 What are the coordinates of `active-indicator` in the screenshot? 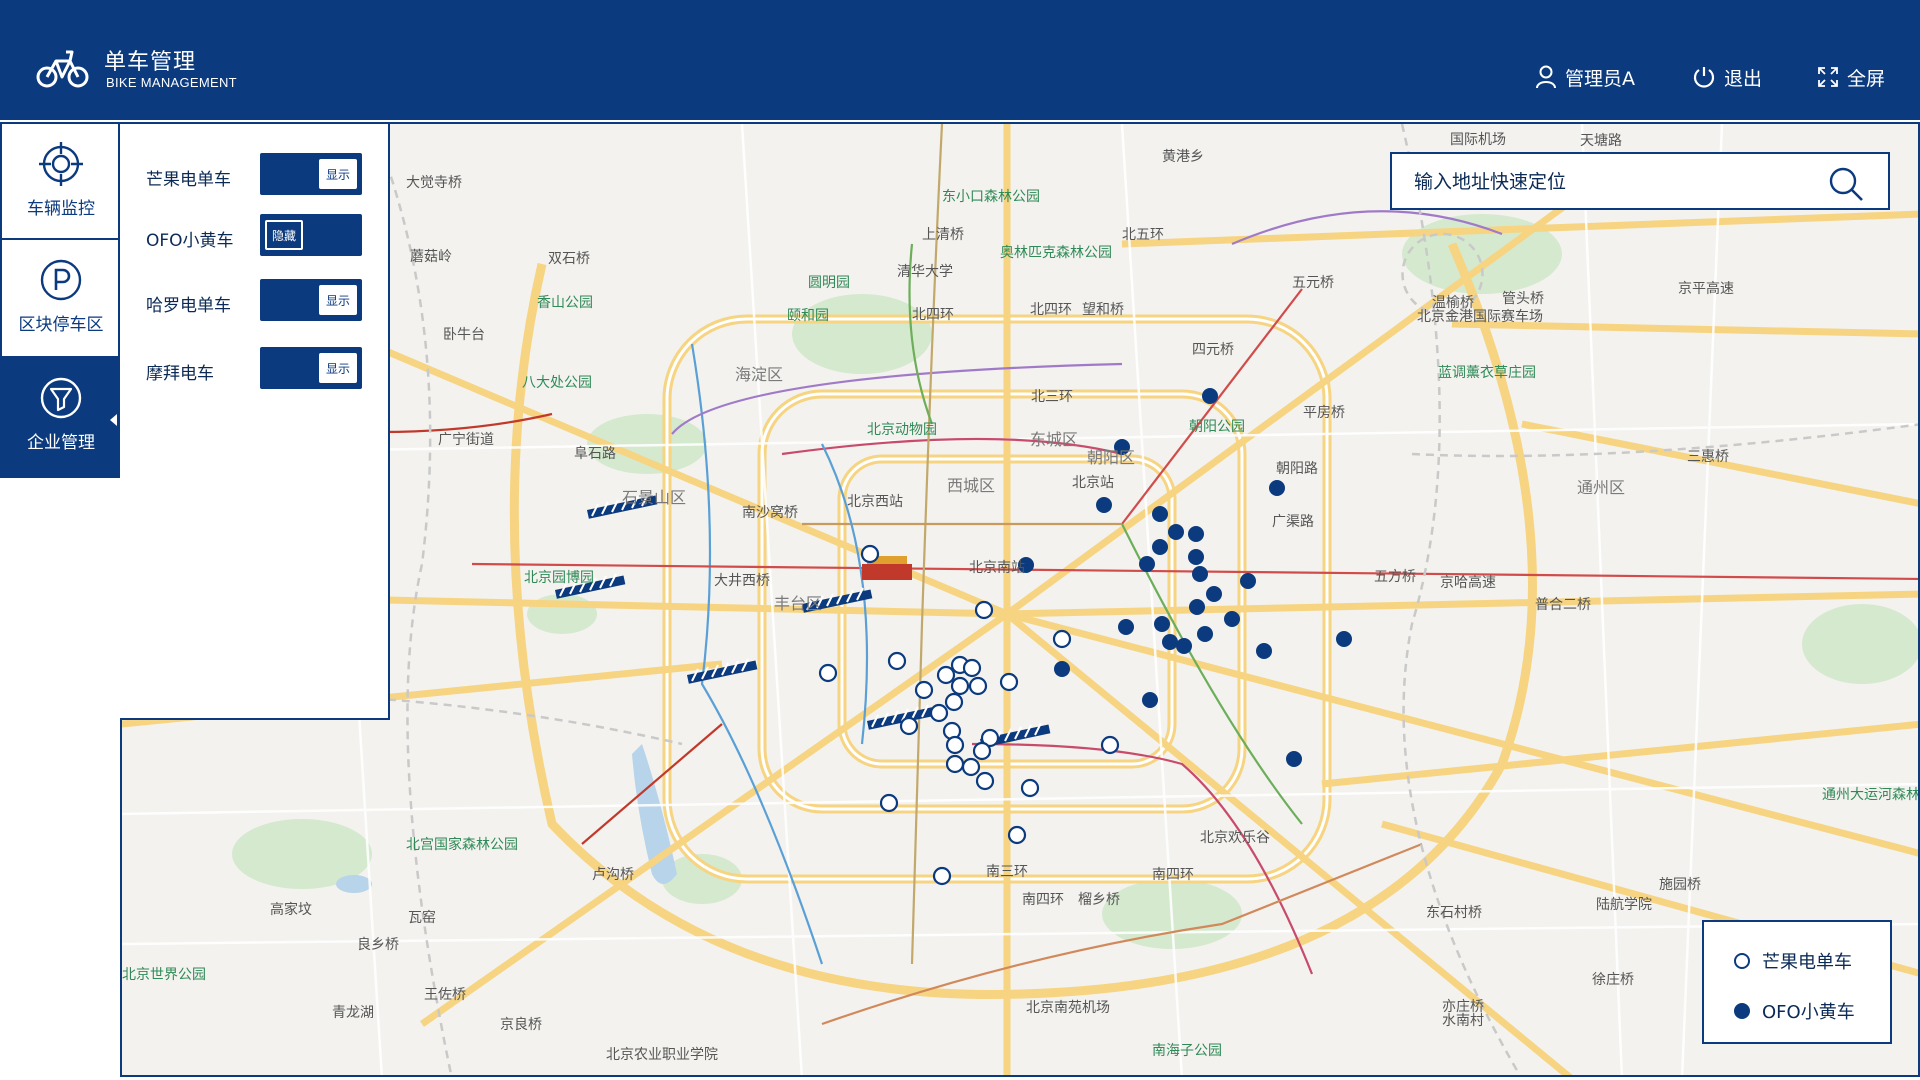 It's located at (113, 420).